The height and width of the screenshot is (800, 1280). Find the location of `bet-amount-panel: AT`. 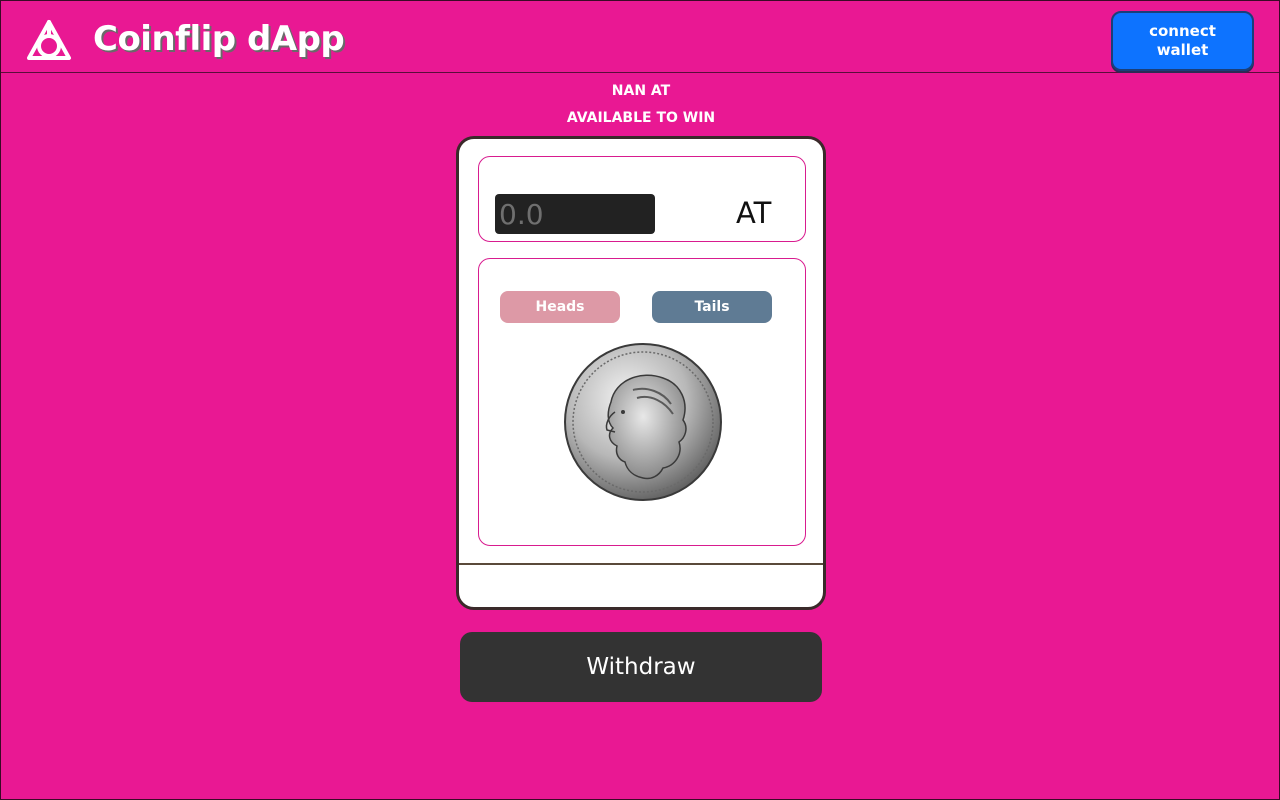

bet-amount-panel: AT is located at coordinates (642, 199).